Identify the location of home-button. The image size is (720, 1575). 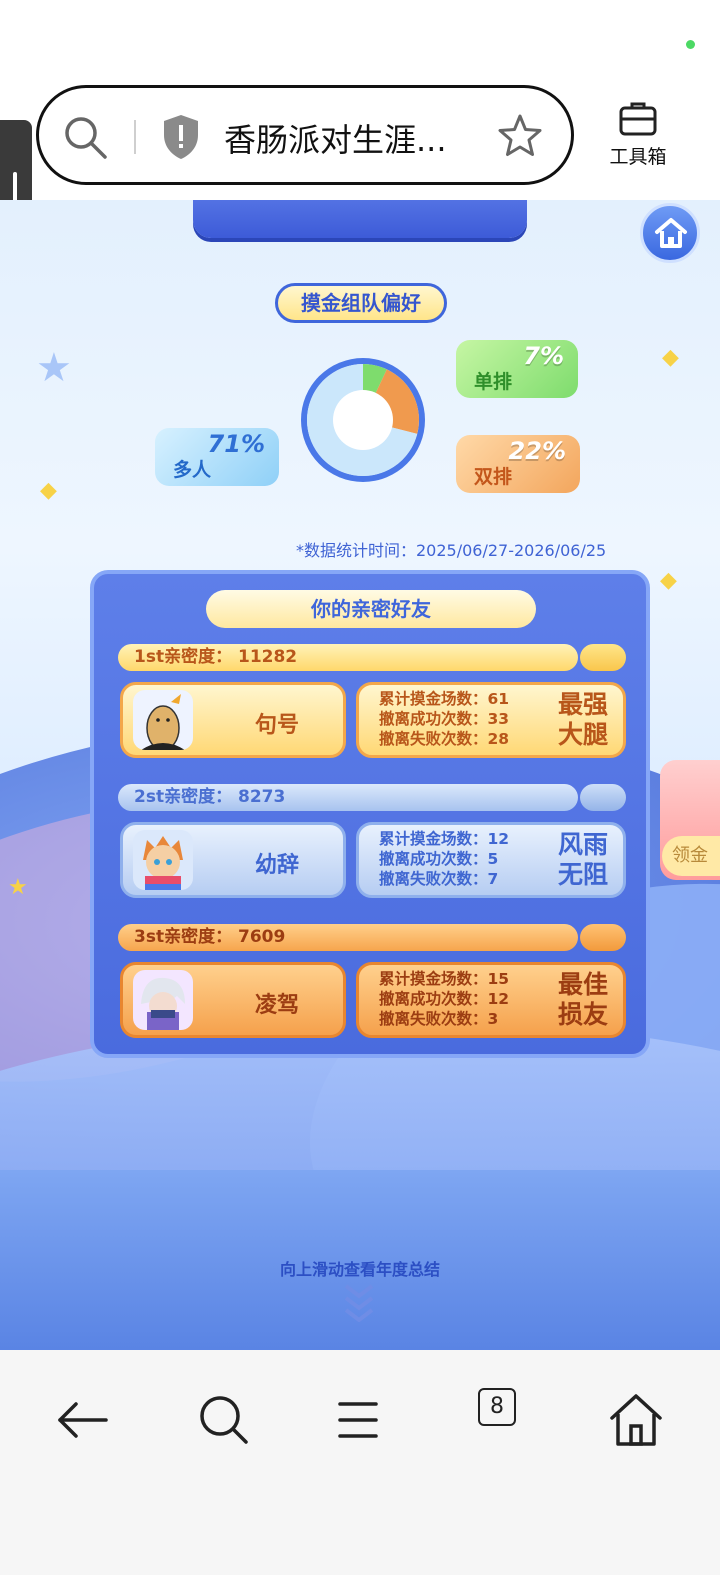
(670, 233).